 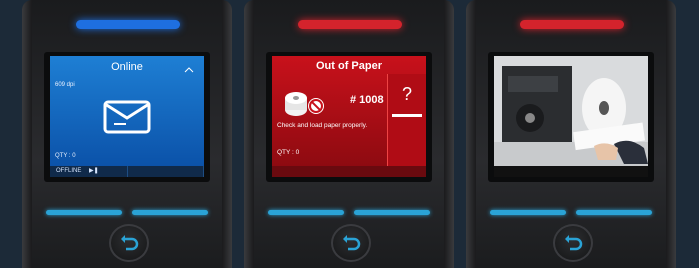 I want to click on lcd-screen-help-photo, so click(x=571, y=115).